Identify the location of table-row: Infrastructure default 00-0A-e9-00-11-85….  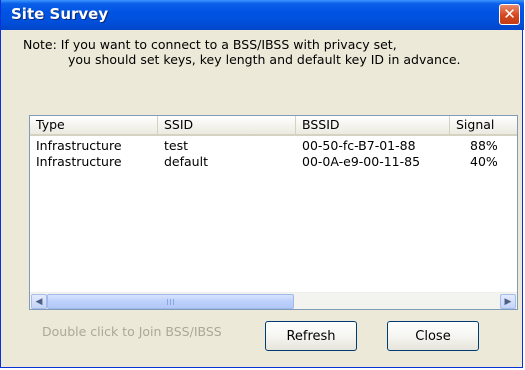
(273, 162).